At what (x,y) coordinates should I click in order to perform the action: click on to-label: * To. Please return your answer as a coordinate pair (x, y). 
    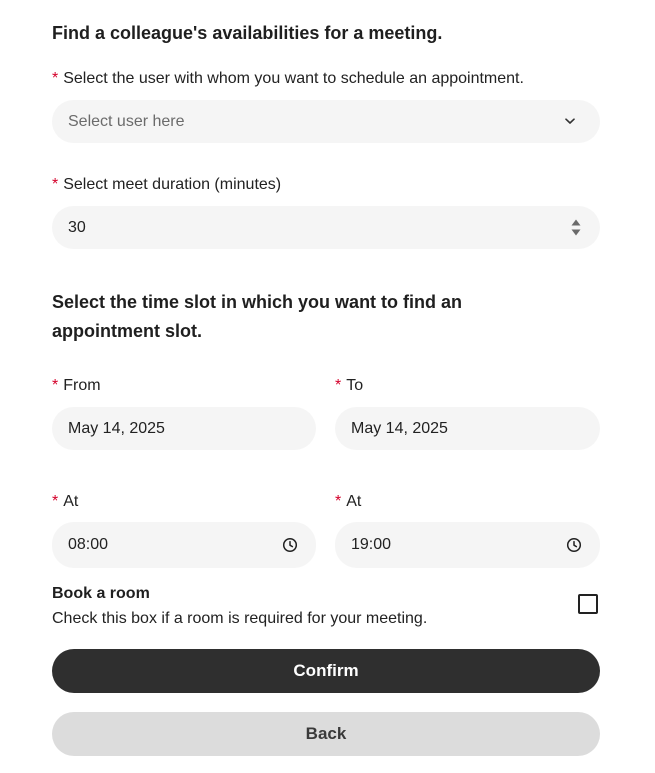
    Looking at the image, I should click on (349, 386).